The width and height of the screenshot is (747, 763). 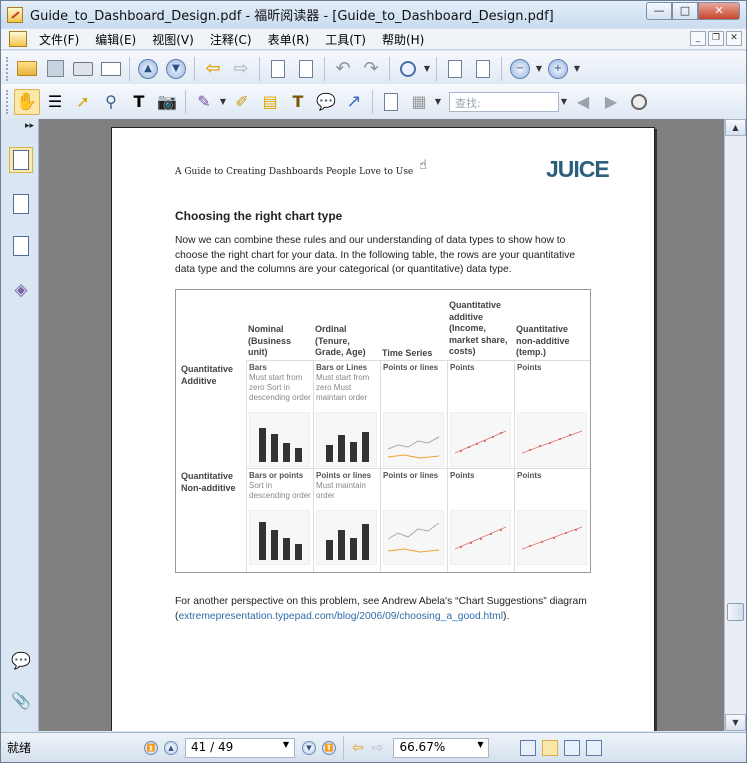 I want to click on zoom-tool-dropdown: ▼, so click(x=427, y=68).